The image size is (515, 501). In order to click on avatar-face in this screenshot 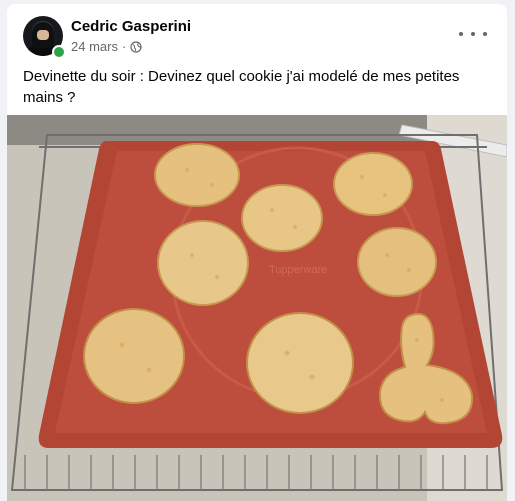, I will do `click(43, 35)`.